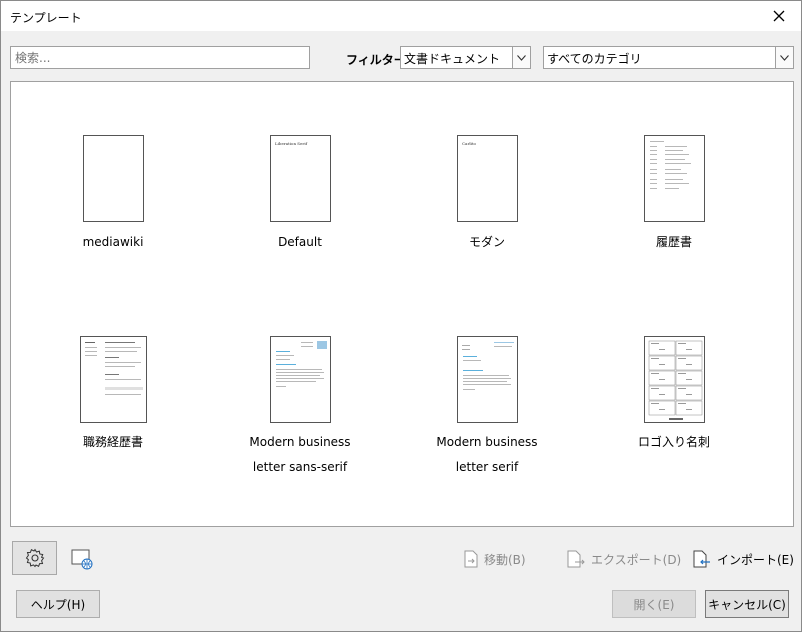 This screenshot has height=632, width=802. I want to click on export-button: エクスポート(D), so click(624, 559).